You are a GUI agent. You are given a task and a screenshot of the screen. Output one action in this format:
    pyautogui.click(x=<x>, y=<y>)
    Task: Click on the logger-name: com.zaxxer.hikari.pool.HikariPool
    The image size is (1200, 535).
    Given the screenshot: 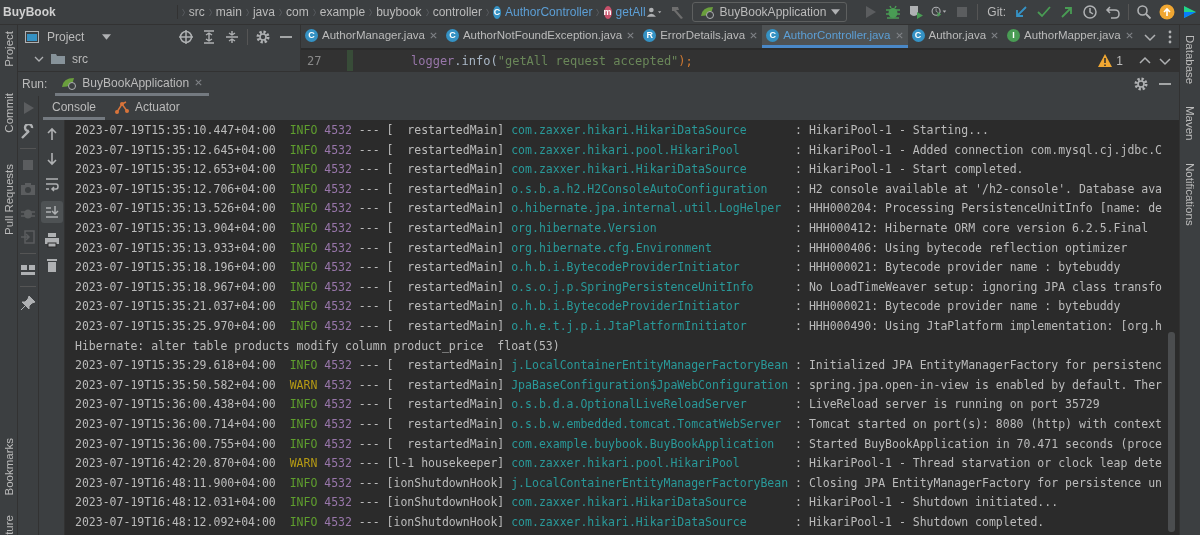 What is the action you would take?
    pyautogui.click(x=626, y=150)
    